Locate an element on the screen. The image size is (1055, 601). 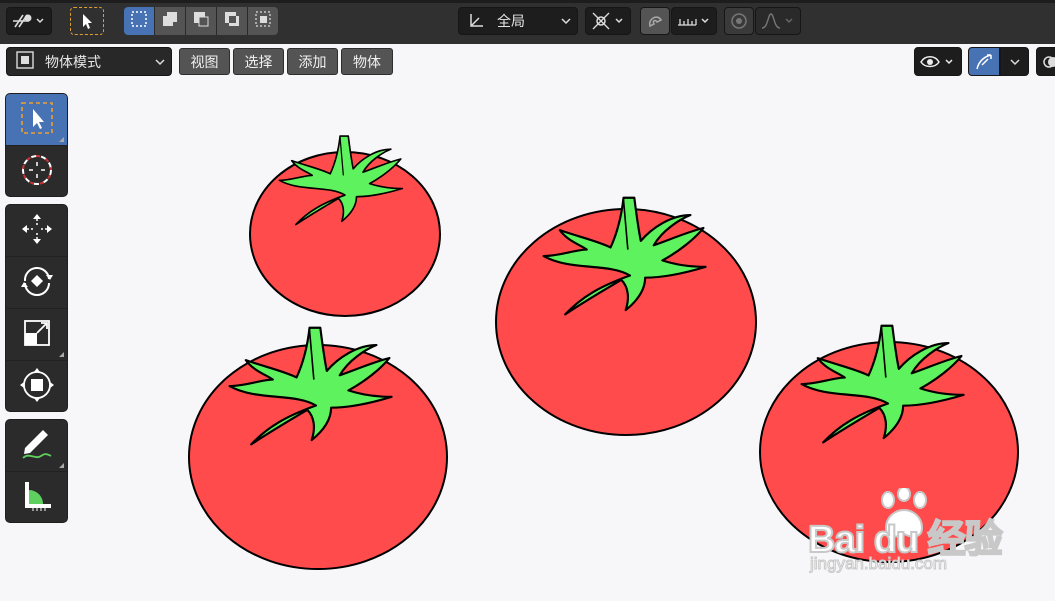
select-new-button is located at coordinates (139, 21).